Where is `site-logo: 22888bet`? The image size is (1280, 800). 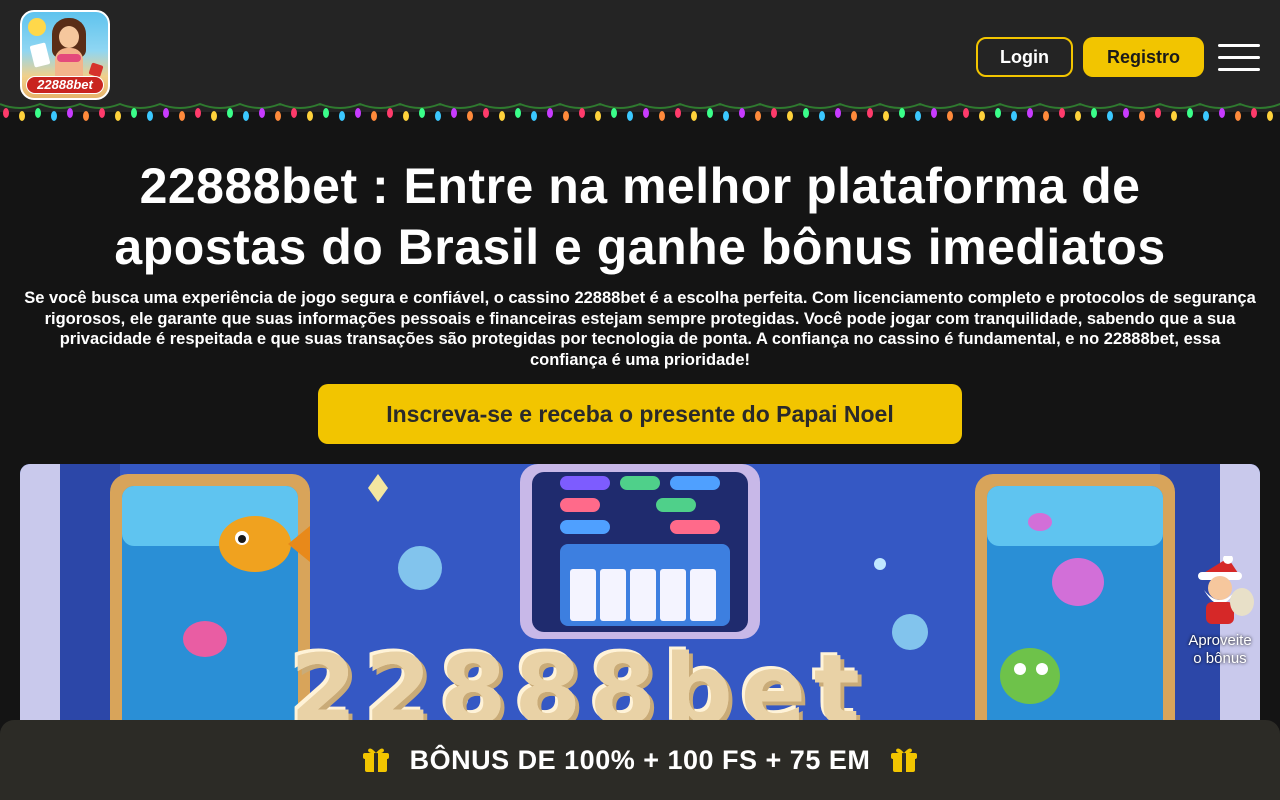
site-logo: 22888bet is located at coordinates (65, 55).